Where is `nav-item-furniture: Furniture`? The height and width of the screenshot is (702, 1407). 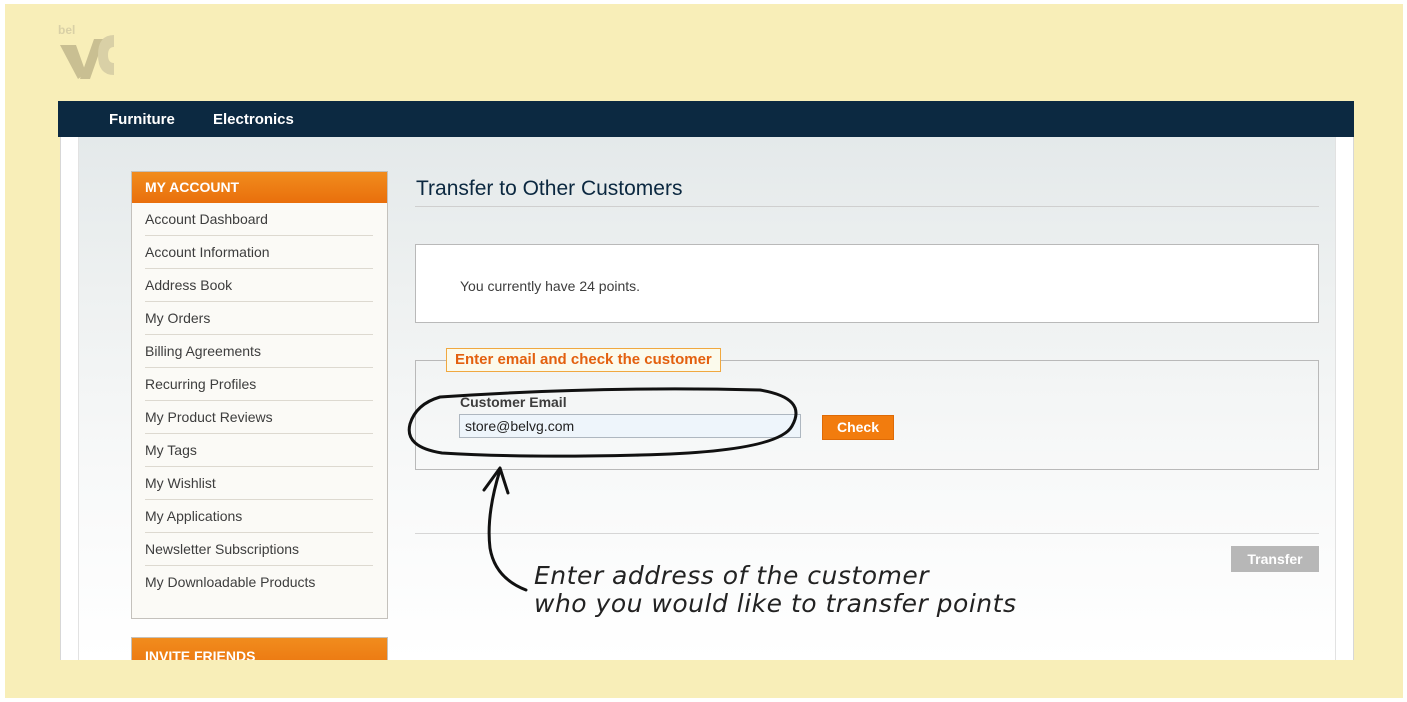
nav-item-furniture: Furniture is located at coordinates (142, 119).